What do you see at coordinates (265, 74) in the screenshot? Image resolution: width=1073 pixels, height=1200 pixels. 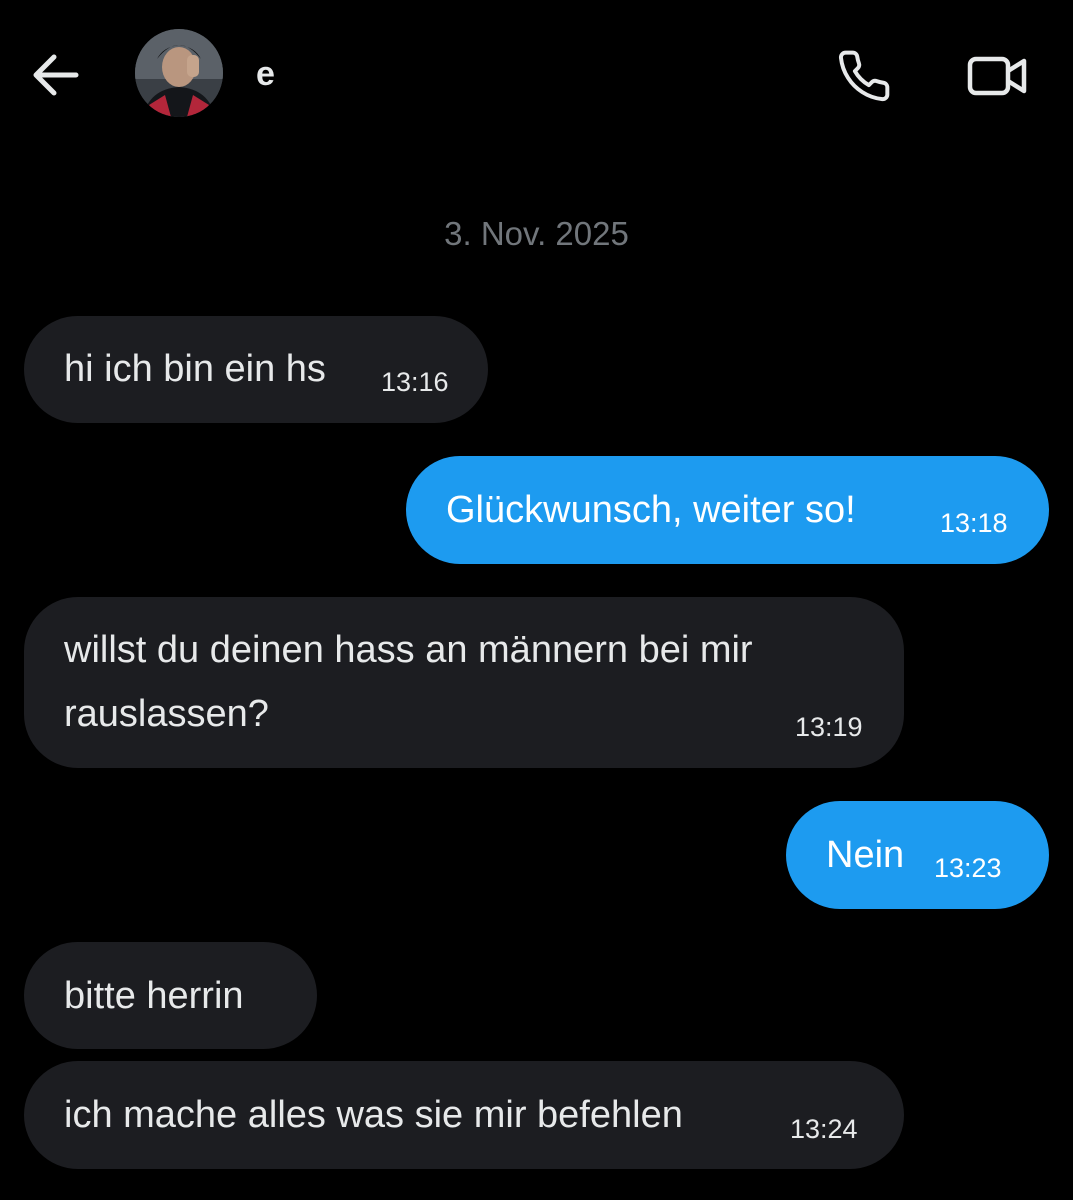 I see `contact-name: e` at bounding box center [265, 74].